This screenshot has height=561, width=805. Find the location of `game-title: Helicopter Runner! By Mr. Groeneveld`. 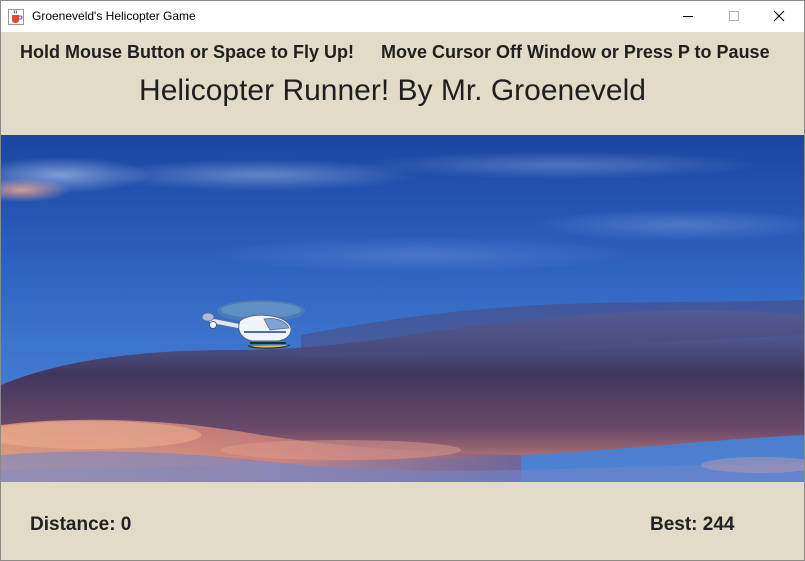

game-title: Helicopter Runner! By Mr. Groeneveld is located at coordinates (392, 90).